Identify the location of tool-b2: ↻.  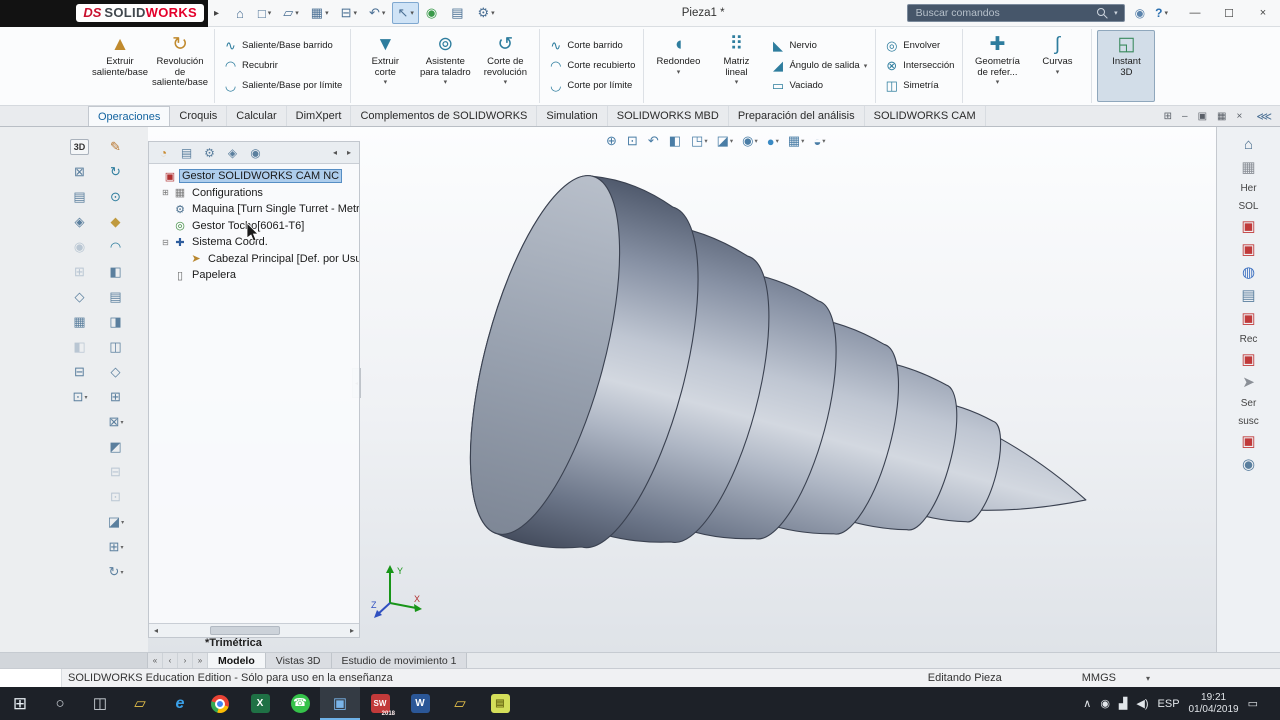
(116, 172).